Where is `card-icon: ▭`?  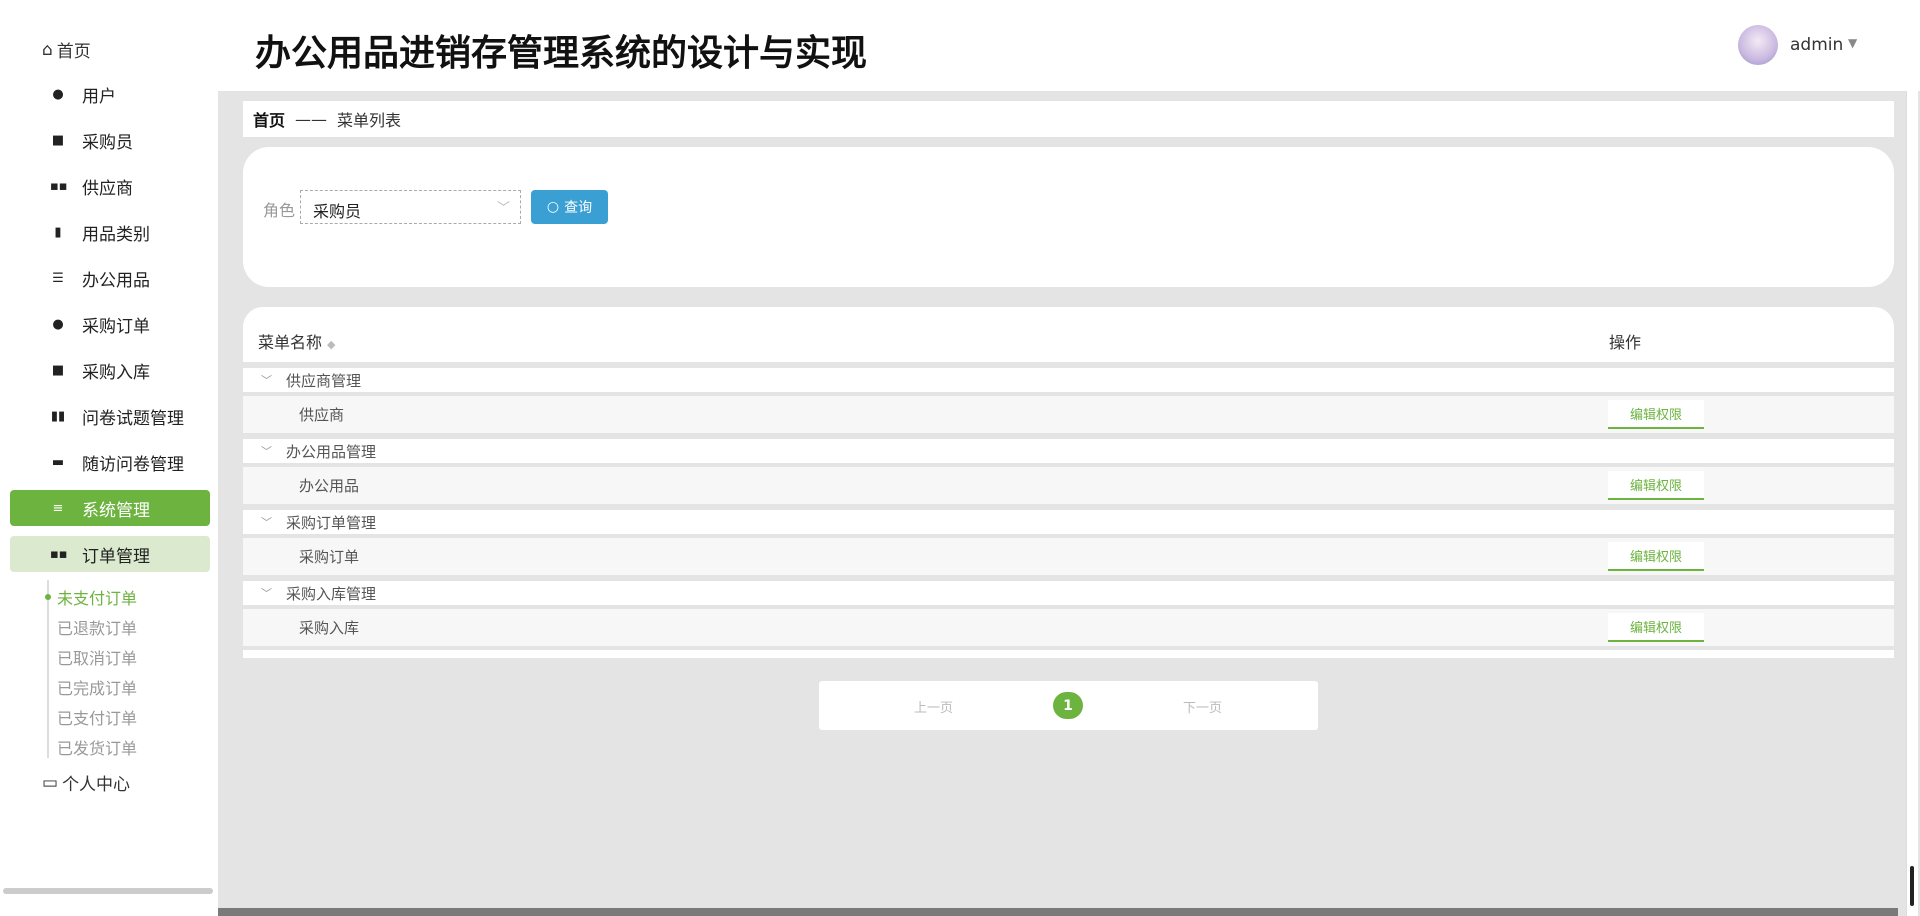
card-icon: ▭ is located at coordinates (50, 782).